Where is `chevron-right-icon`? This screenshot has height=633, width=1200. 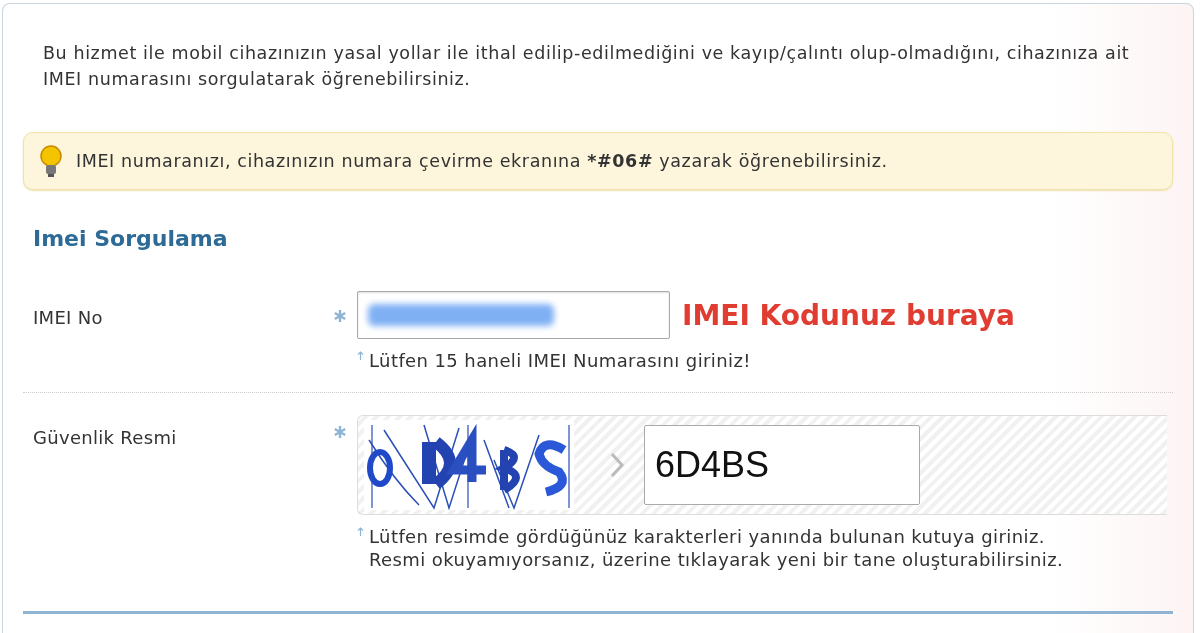
chevron-right-icon is located at coordinates (617, 465).